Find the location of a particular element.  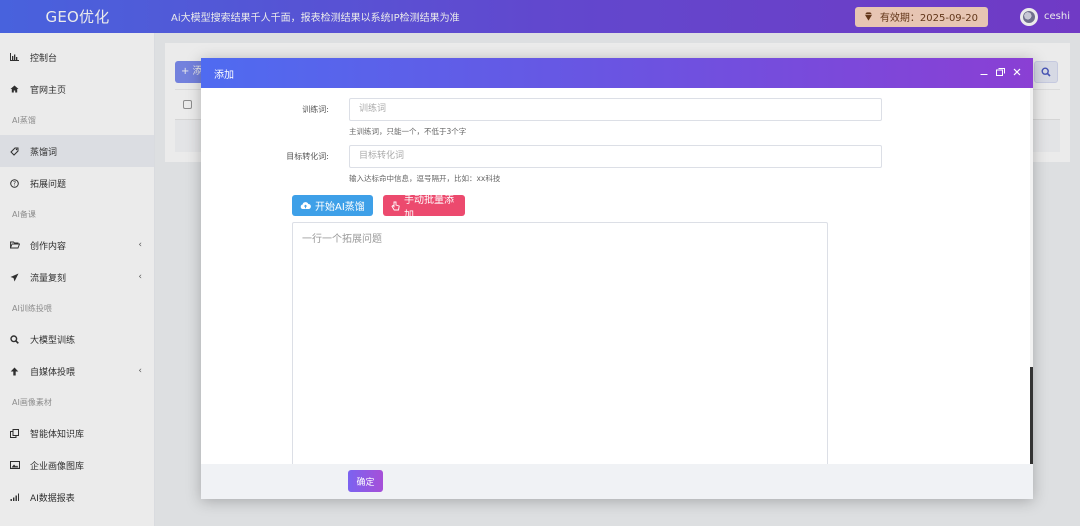

dialog-footer: 确定 is located at coordinates (617, 481).